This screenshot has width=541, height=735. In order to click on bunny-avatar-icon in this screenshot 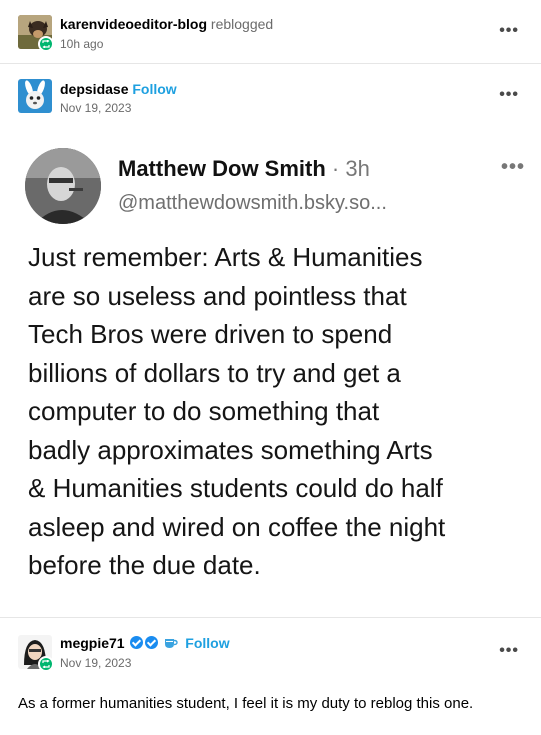, I will do `click(35, 96)`.